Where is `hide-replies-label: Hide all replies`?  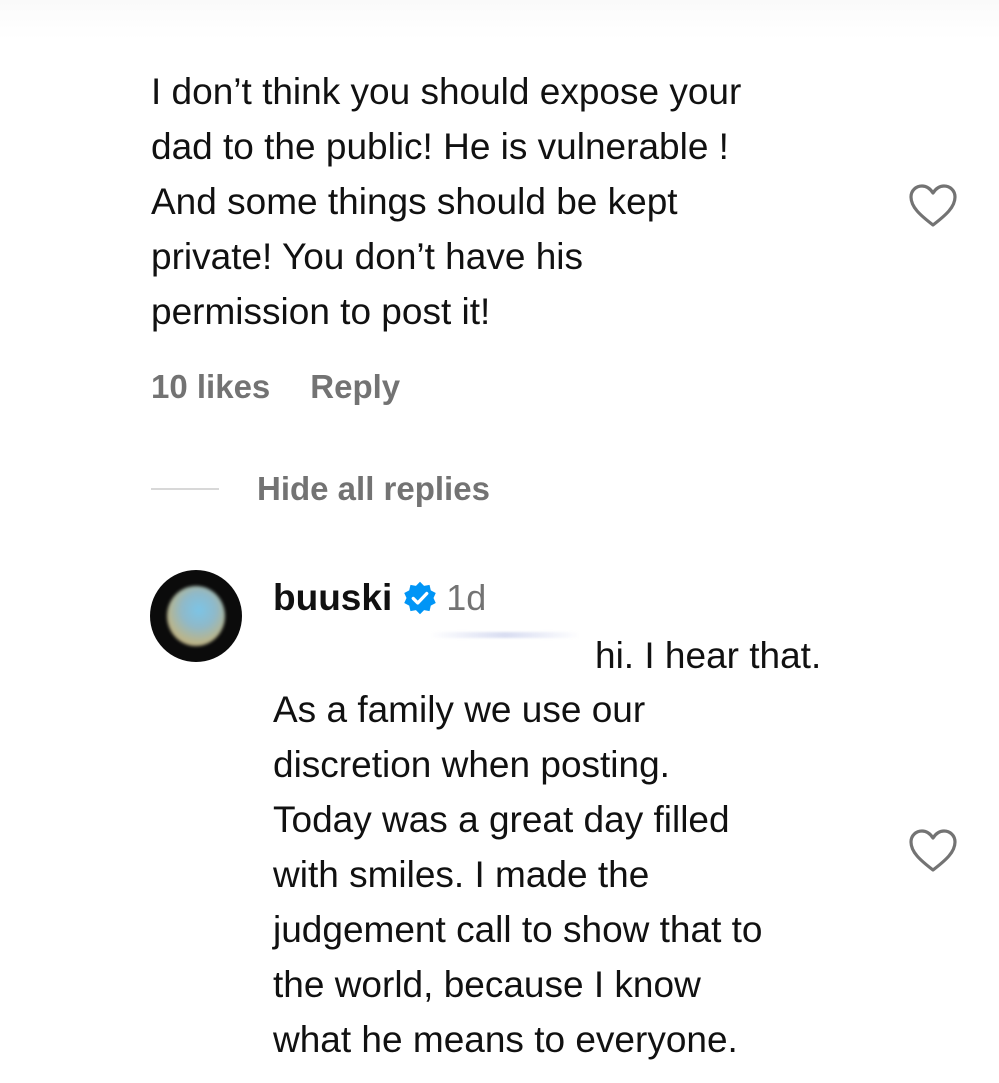 hide-replies-label: Hide all replies is located at coordinates (373, 488).